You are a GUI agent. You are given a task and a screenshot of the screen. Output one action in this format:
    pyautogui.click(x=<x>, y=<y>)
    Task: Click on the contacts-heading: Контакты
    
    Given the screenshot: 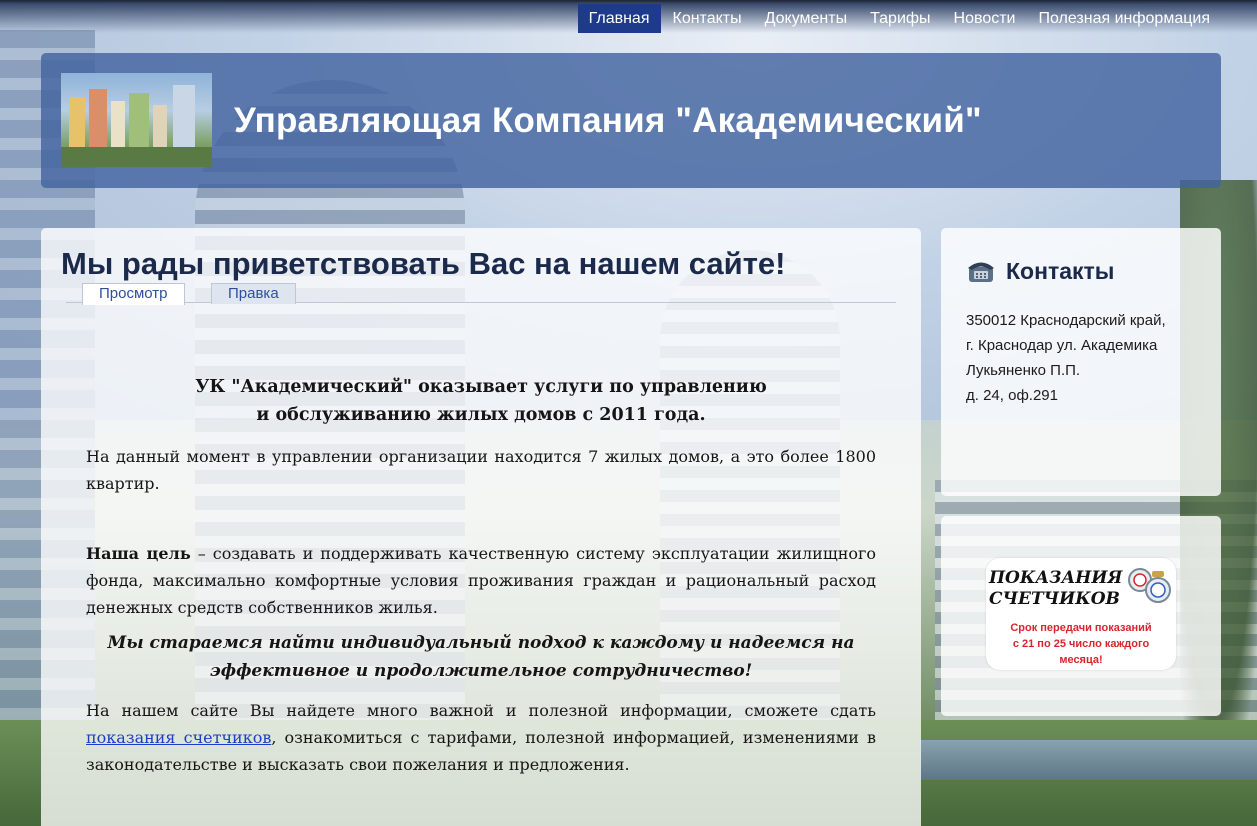 What is the action you would take?
    pyautogui.click(x=1040, y=271)
    